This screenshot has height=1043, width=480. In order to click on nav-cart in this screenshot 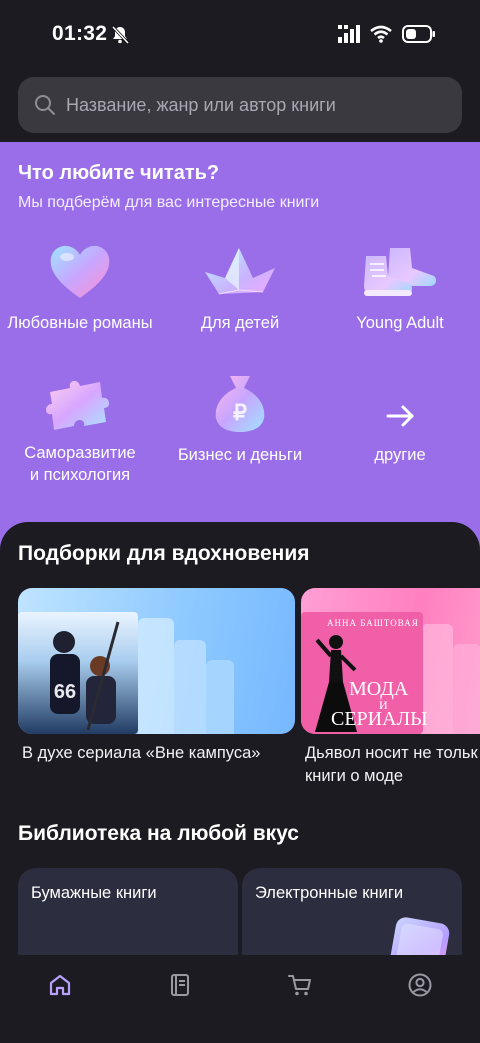, I will do `click(300, 985)`.